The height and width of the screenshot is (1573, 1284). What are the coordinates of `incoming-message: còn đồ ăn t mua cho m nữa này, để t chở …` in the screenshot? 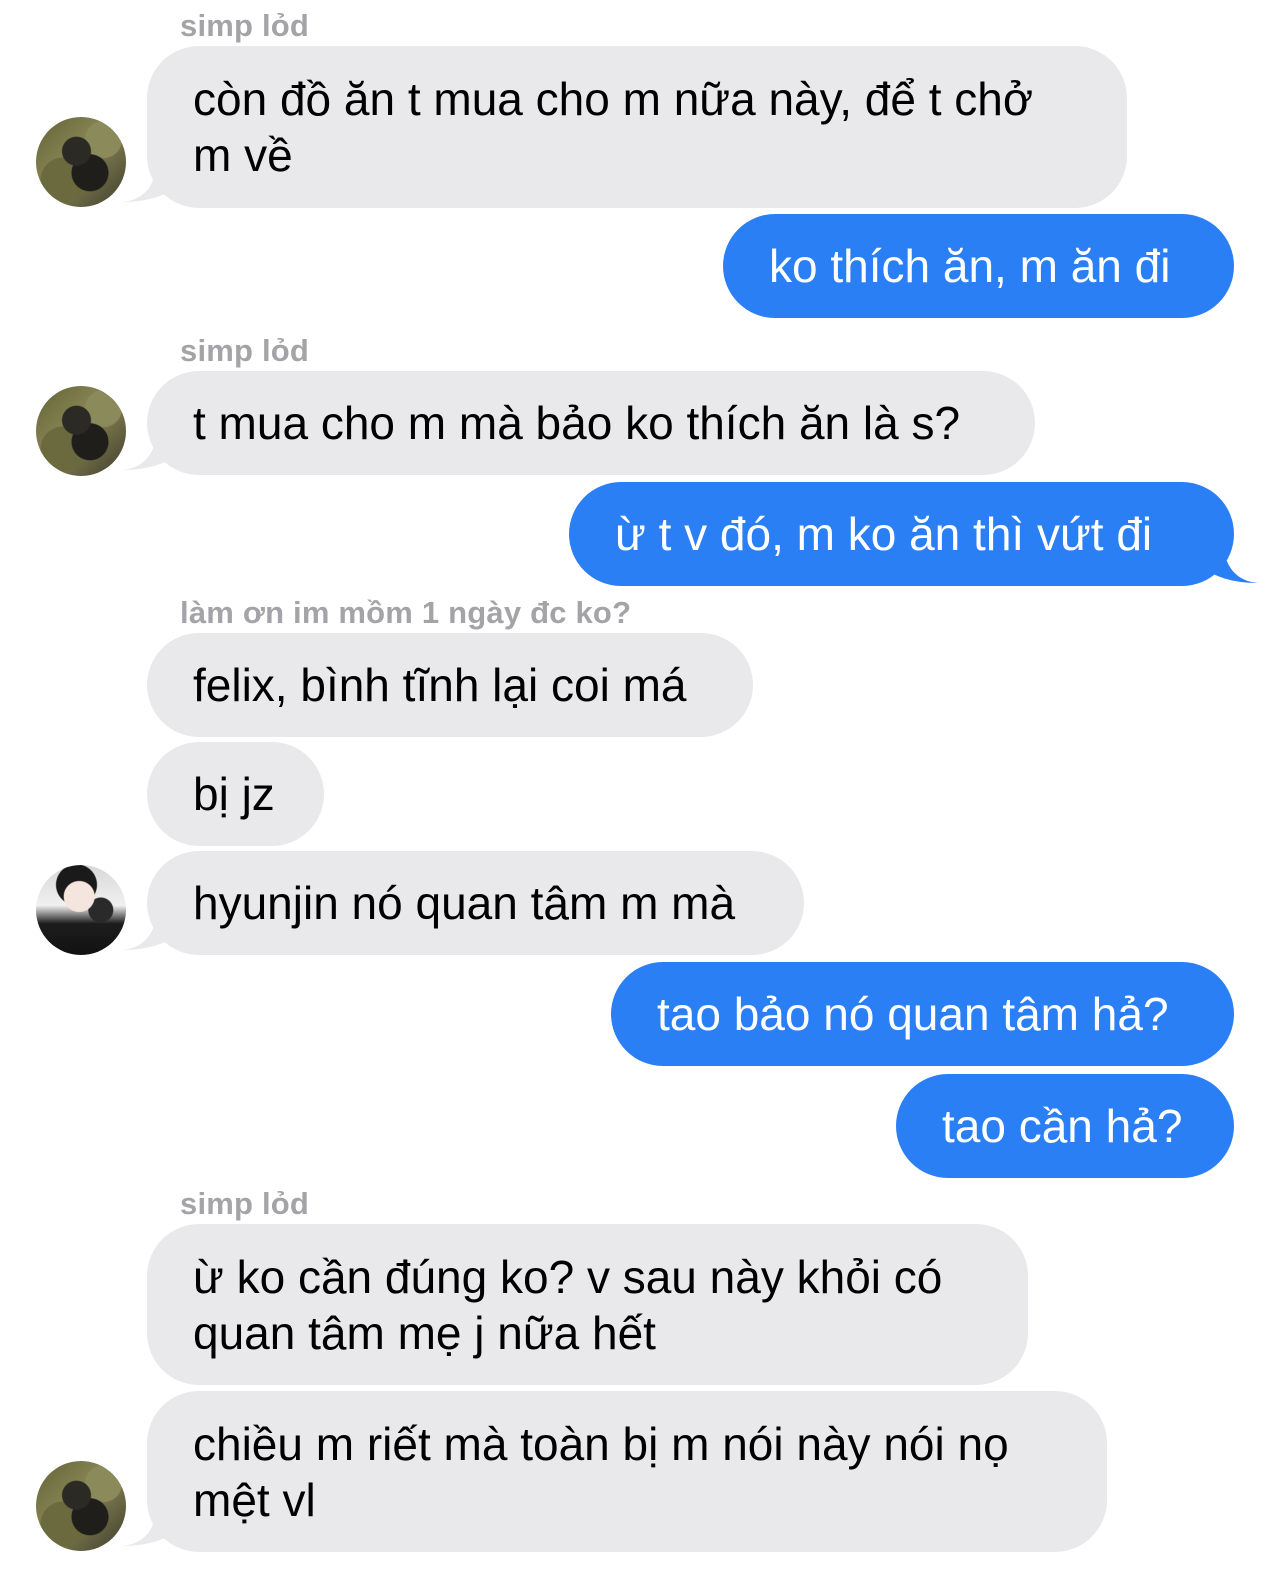 It's located at (637, 127).